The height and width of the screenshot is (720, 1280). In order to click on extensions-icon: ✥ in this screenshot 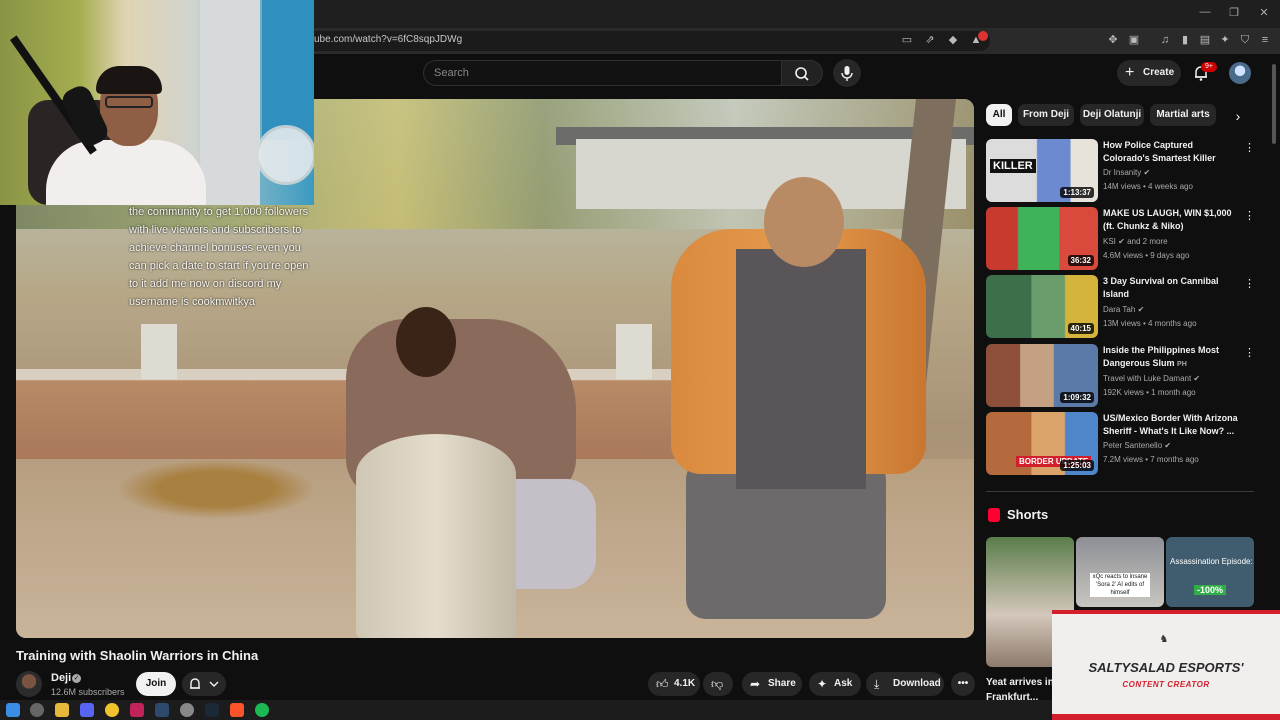, I will do `click(1113, 40)`.